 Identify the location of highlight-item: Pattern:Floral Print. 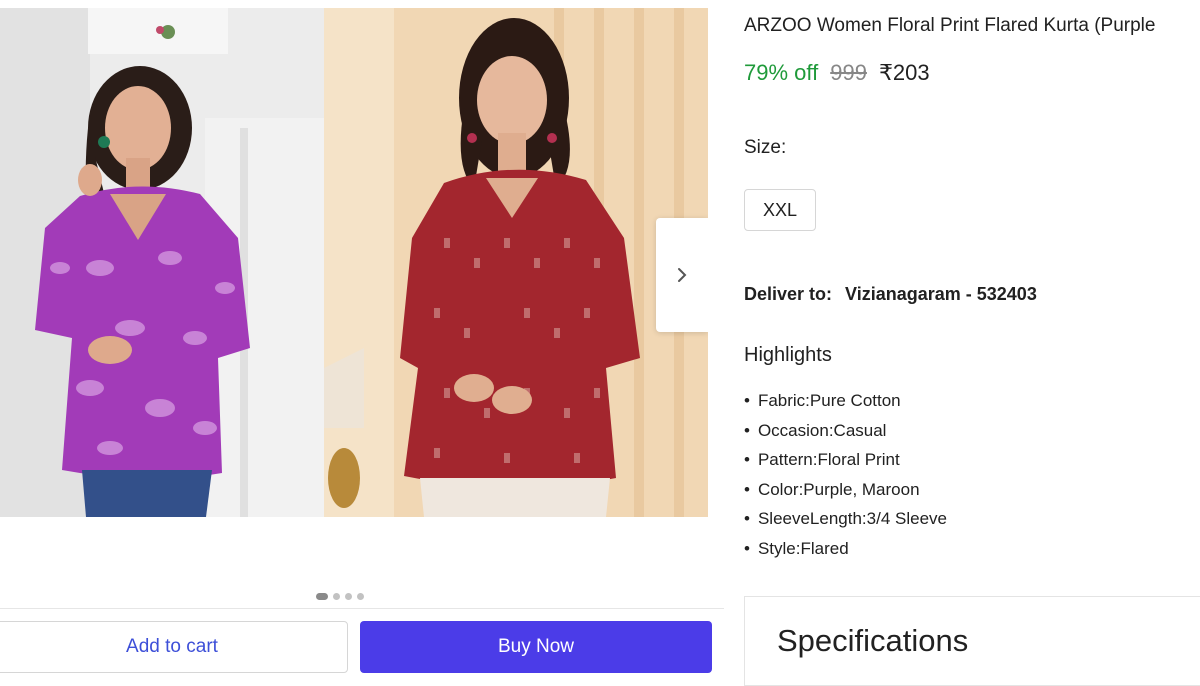
(845, 464).